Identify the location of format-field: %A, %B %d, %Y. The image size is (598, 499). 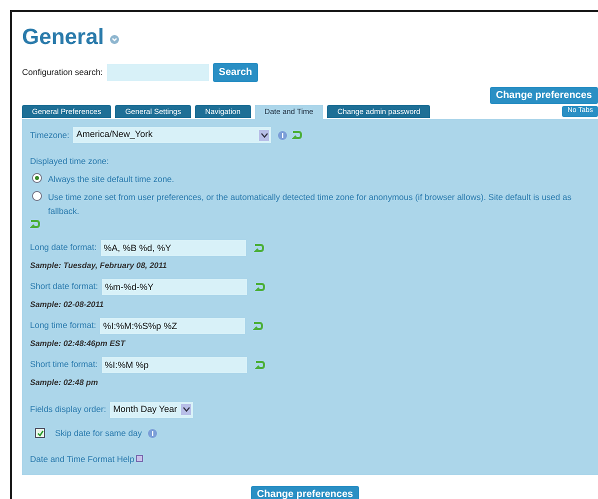
(173, 248).